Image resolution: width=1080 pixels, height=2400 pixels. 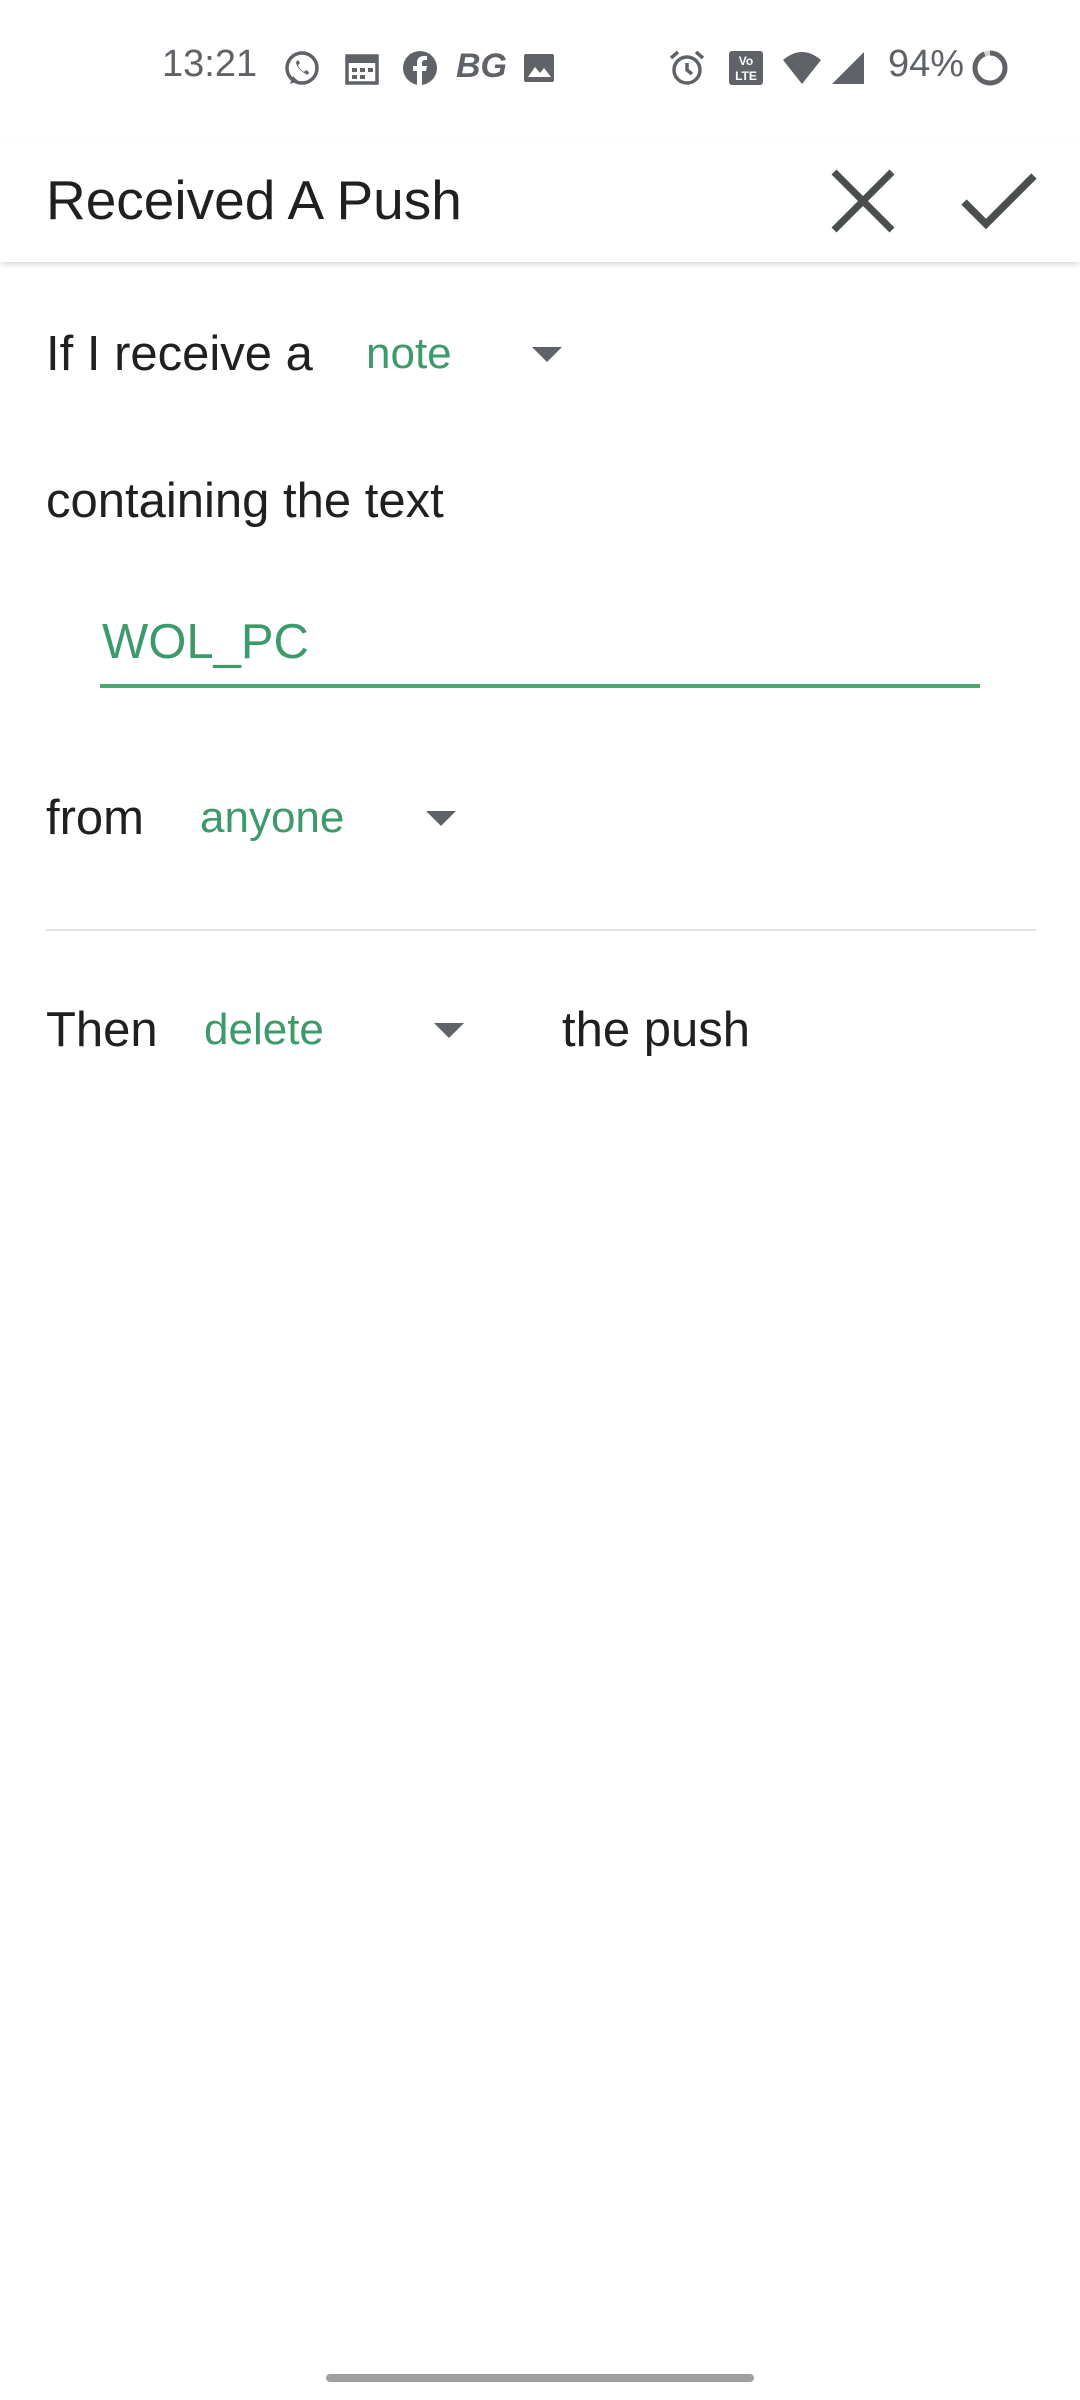 What do you see at coordinates (179, 354) in the screenshot?
I see `trigger-prefix-label: If I receive a` at bounding box center [179, 354].